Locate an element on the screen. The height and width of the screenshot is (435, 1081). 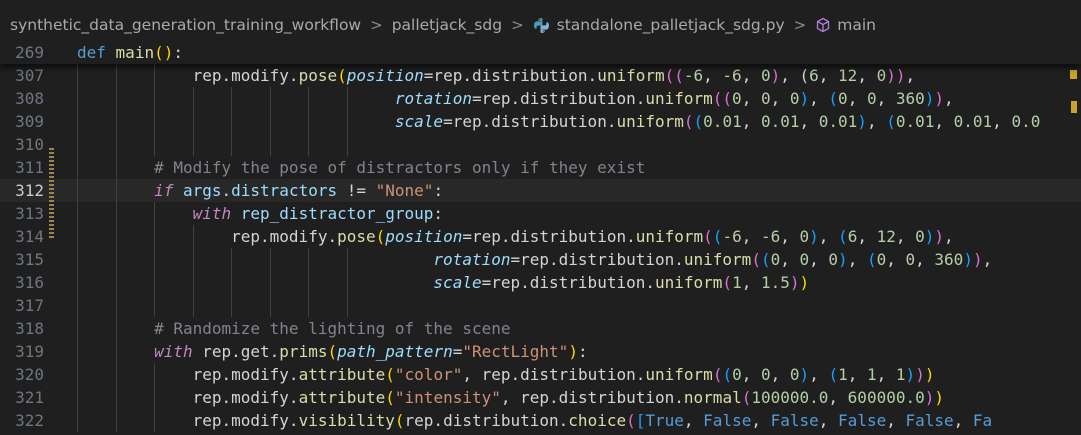
code-text: if args.distractors != "None": is located at coordinates (260, 190).